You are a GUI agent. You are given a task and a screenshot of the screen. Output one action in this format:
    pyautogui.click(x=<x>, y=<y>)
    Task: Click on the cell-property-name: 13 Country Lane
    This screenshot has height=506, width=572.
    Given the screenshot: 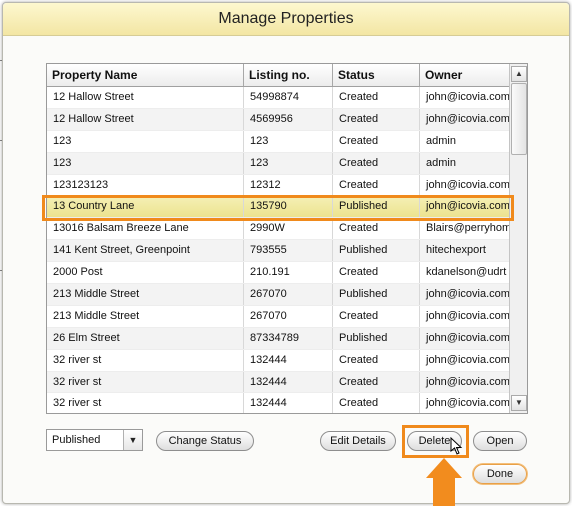 What is the action you would take?
    pyautogui.click(x=145, y=207)
    